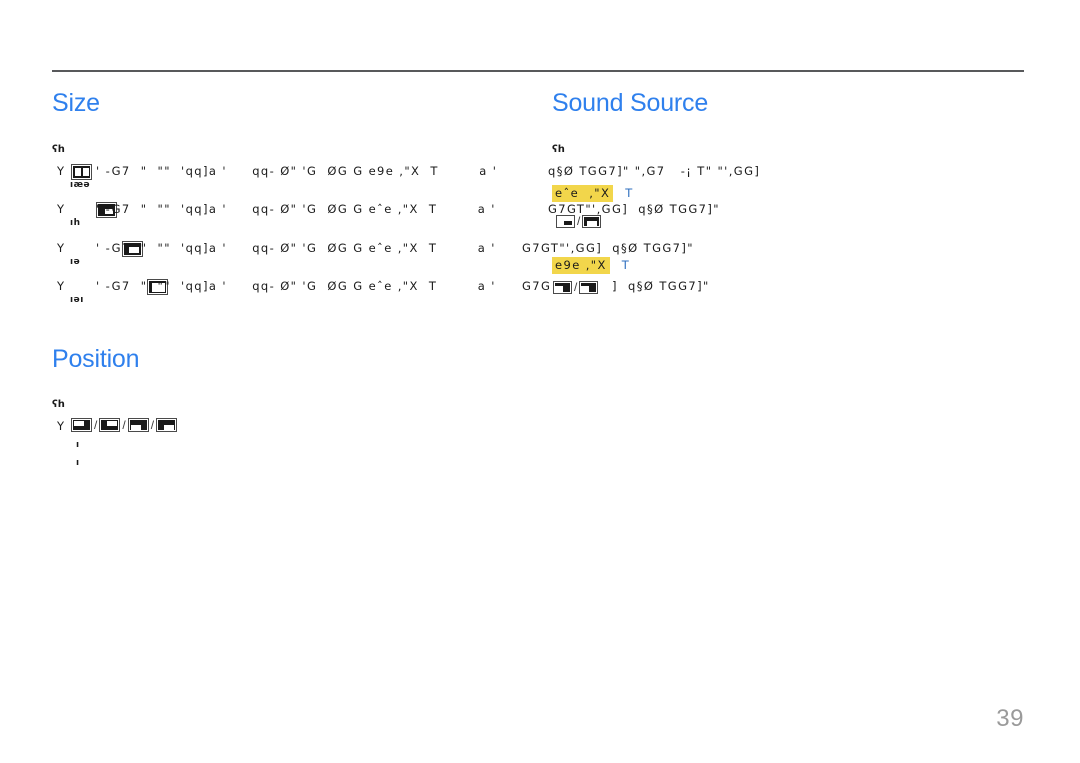 The width and height of the screenshot is (1080, 763). What do you see at coordinates (292, 359) in the screenshot?
I see `position-section: Position` at bounding box center [292, 359].